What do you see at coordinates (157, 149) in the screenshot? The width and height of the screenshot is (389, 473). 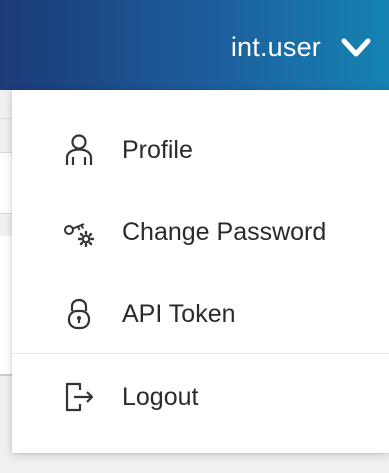 I see `menu-item-label: Profile` at bounding box center [157, 149].